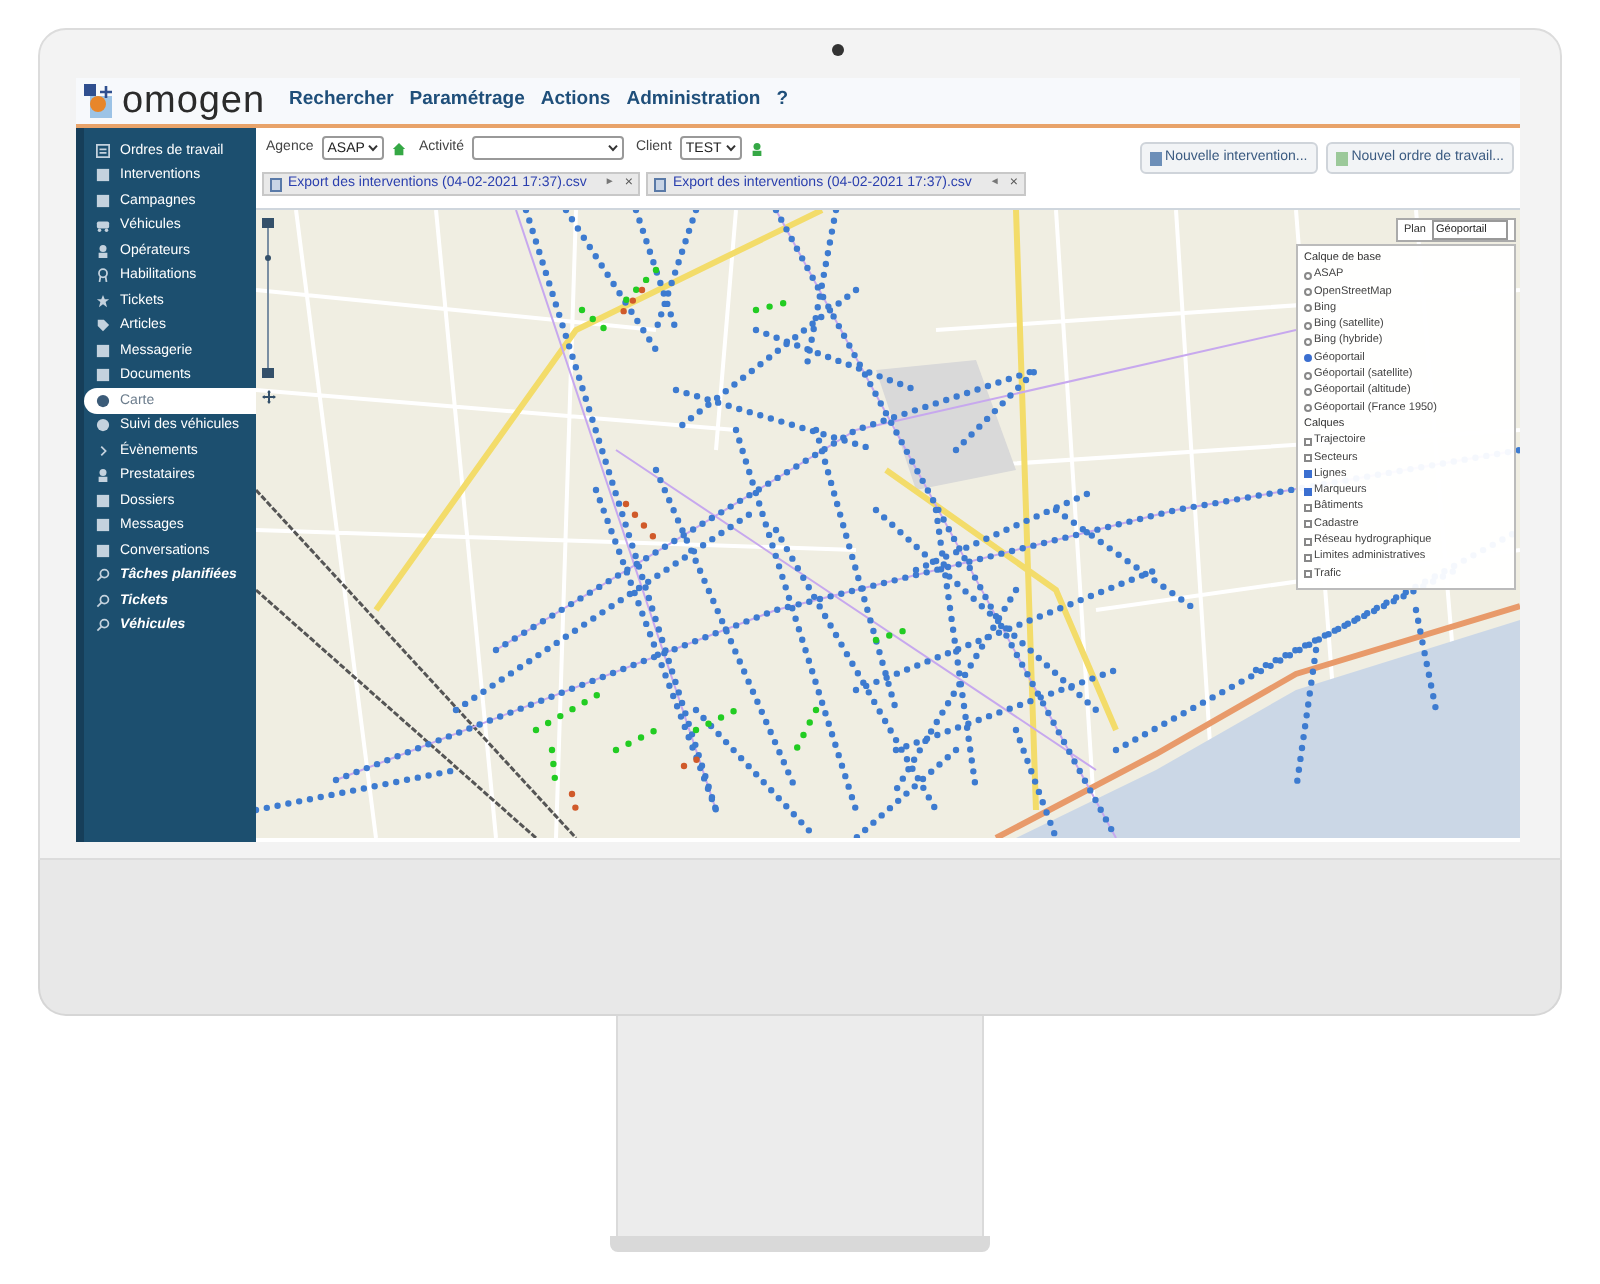  I want to click on logo-icon, so click(101, 101).